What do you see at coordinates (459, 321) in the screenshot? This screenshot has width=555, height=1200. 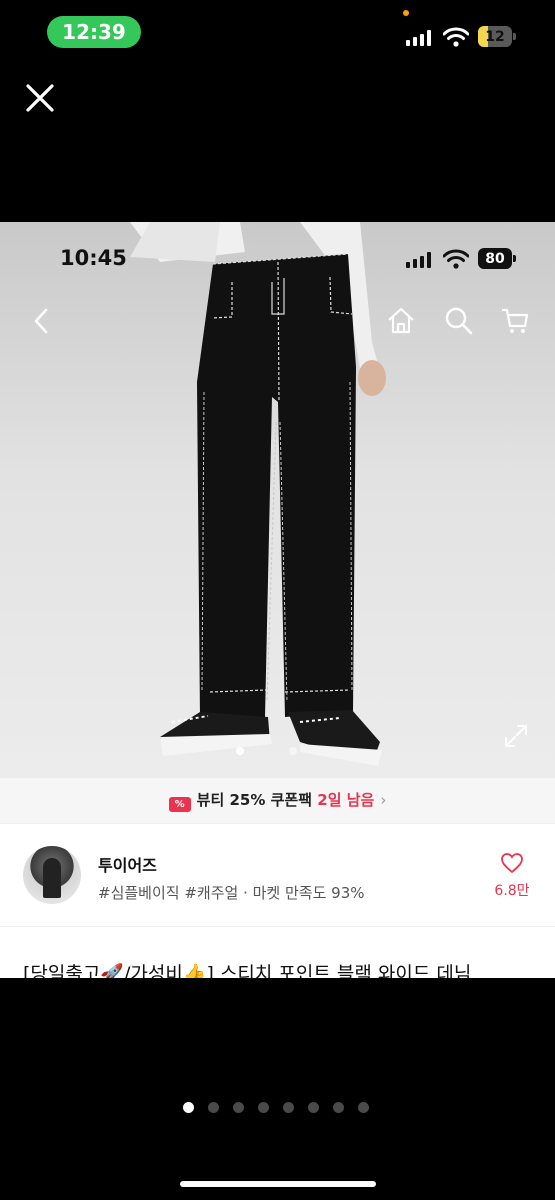 I see `search-icon` at bounding box center [459, 321].